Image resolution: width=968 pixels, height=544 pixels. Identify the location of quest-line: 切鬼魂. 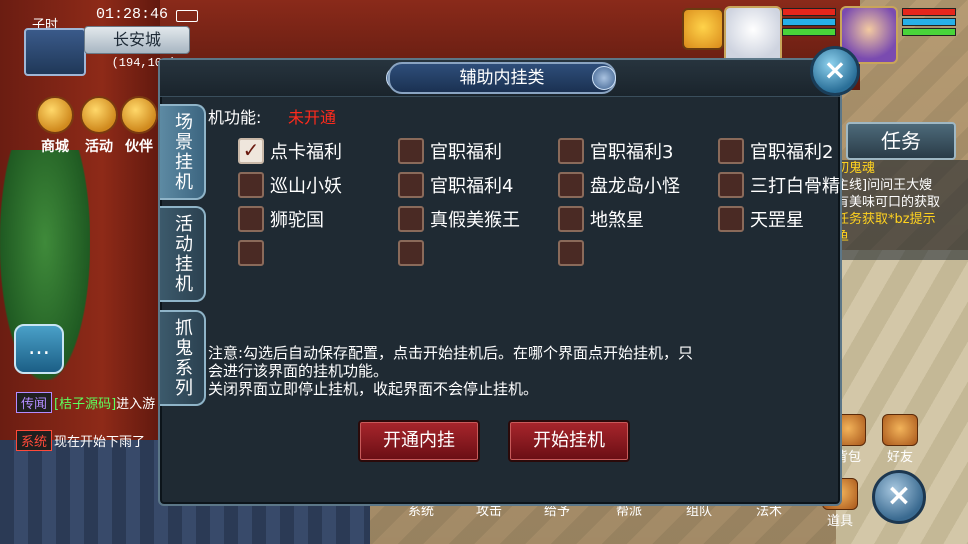
(856, 168).